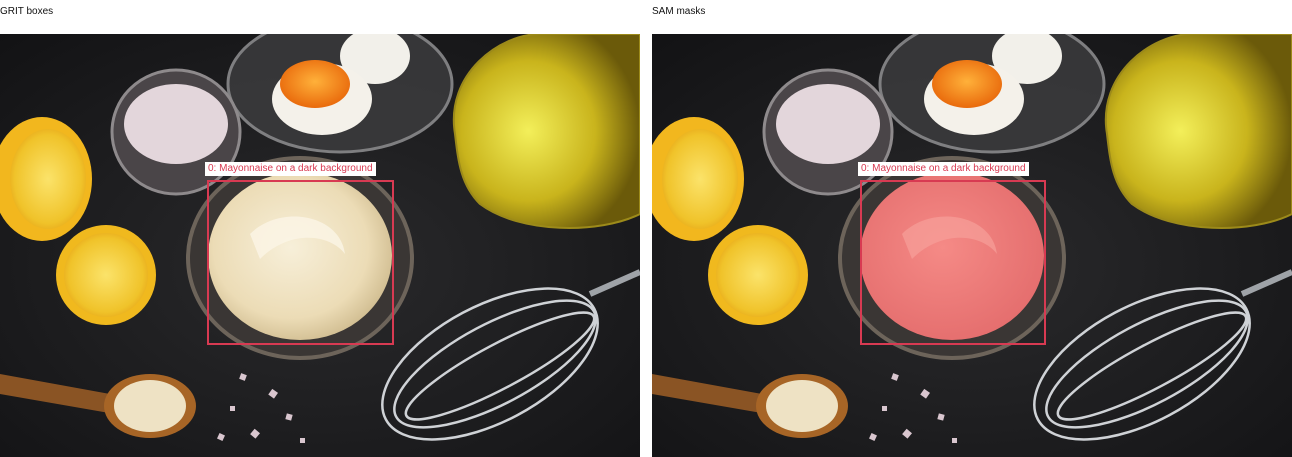  I want to click on panel-title-left: GRIT boxes, so click(27, 11).